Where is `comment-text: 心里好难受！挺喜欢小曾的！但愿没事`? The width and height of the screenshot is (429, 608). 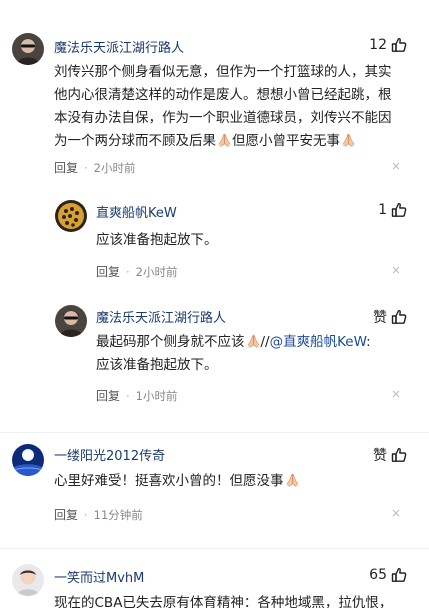 comment-text: 心里好难受！挺喜欢小曾的！但愿没事 is located at coordinates (235, 481).